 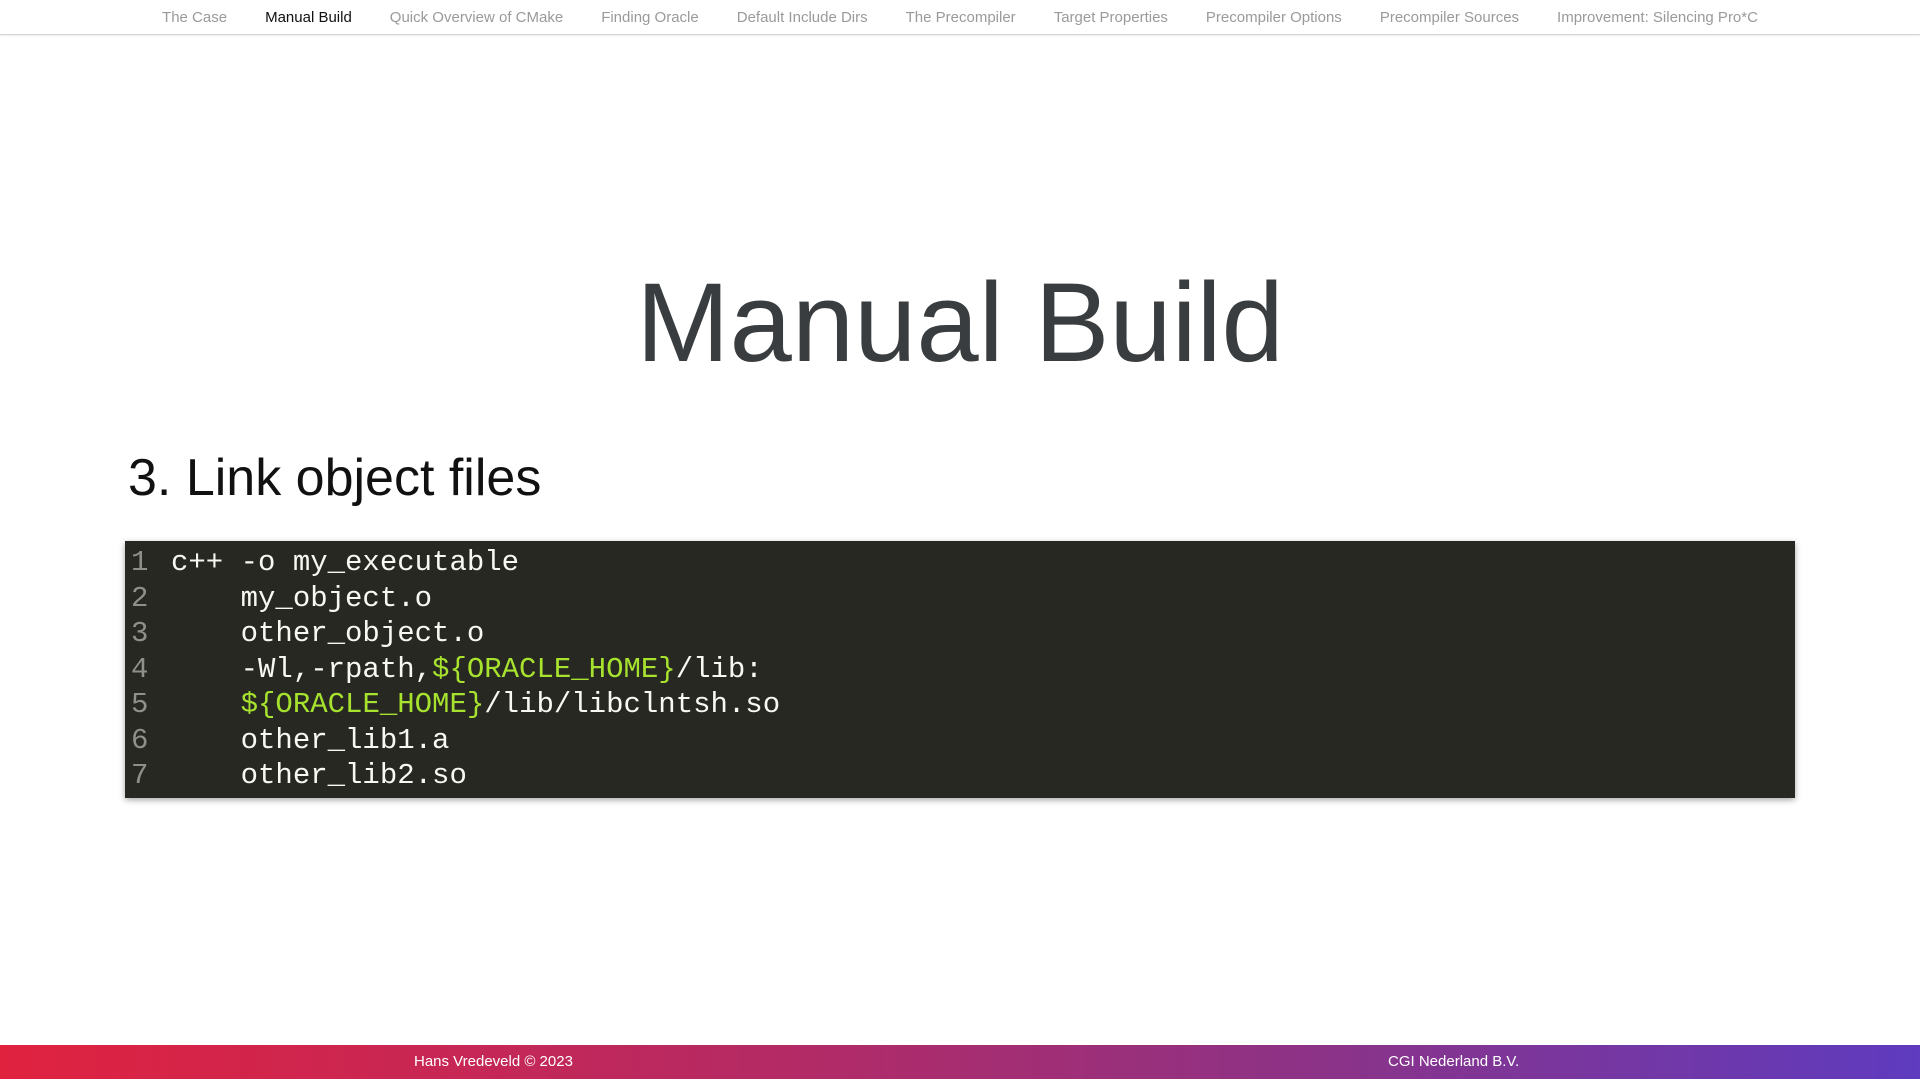 I want to click on line-number: 6, so click(x=140, y=740).